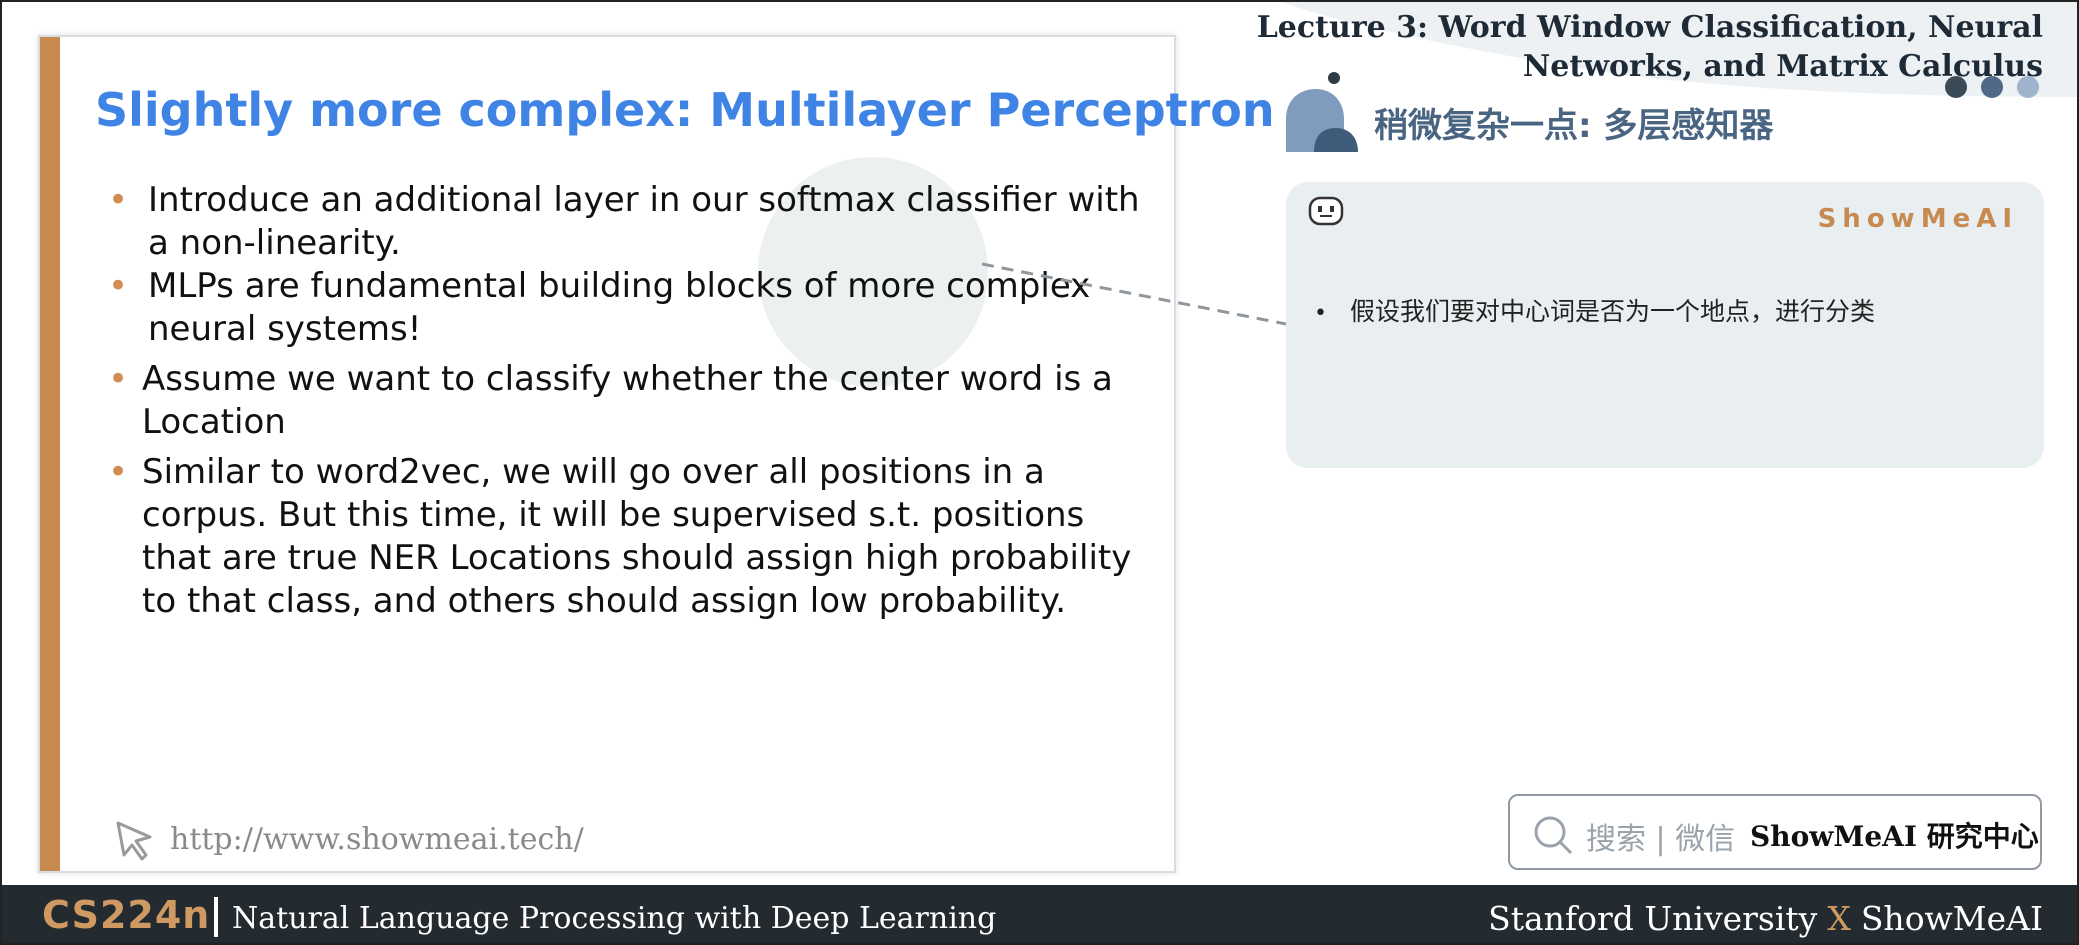 The width and height of the screenshot is (2079, 945). I want to click on credit-line: Stanford University X ShowMeAI, so click(1765, 918).